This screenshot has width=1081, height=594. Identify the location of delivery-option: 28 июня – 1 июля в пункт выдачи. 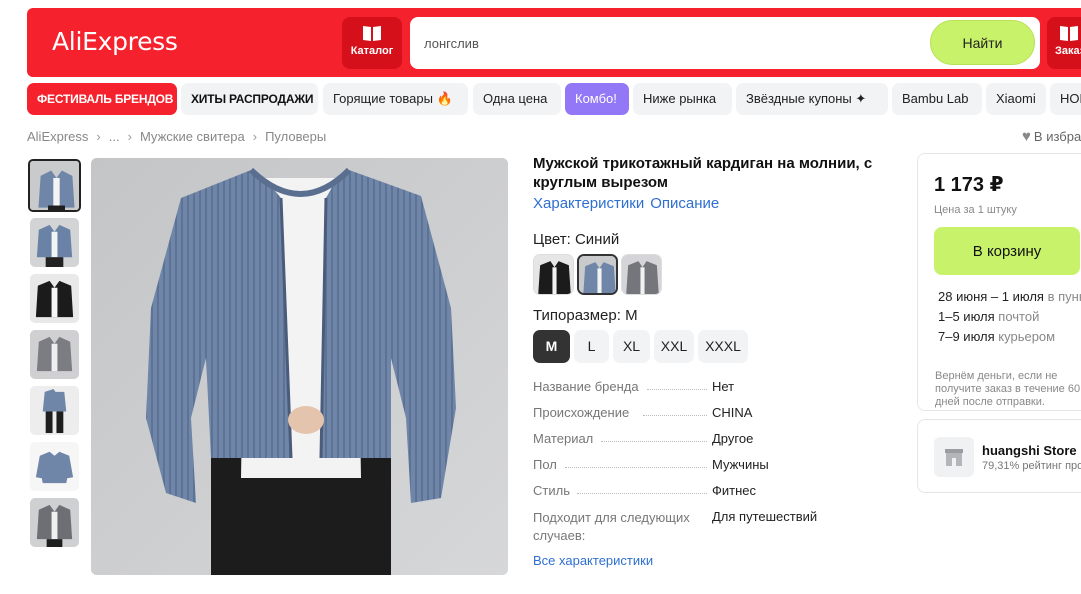
(1009, 296).